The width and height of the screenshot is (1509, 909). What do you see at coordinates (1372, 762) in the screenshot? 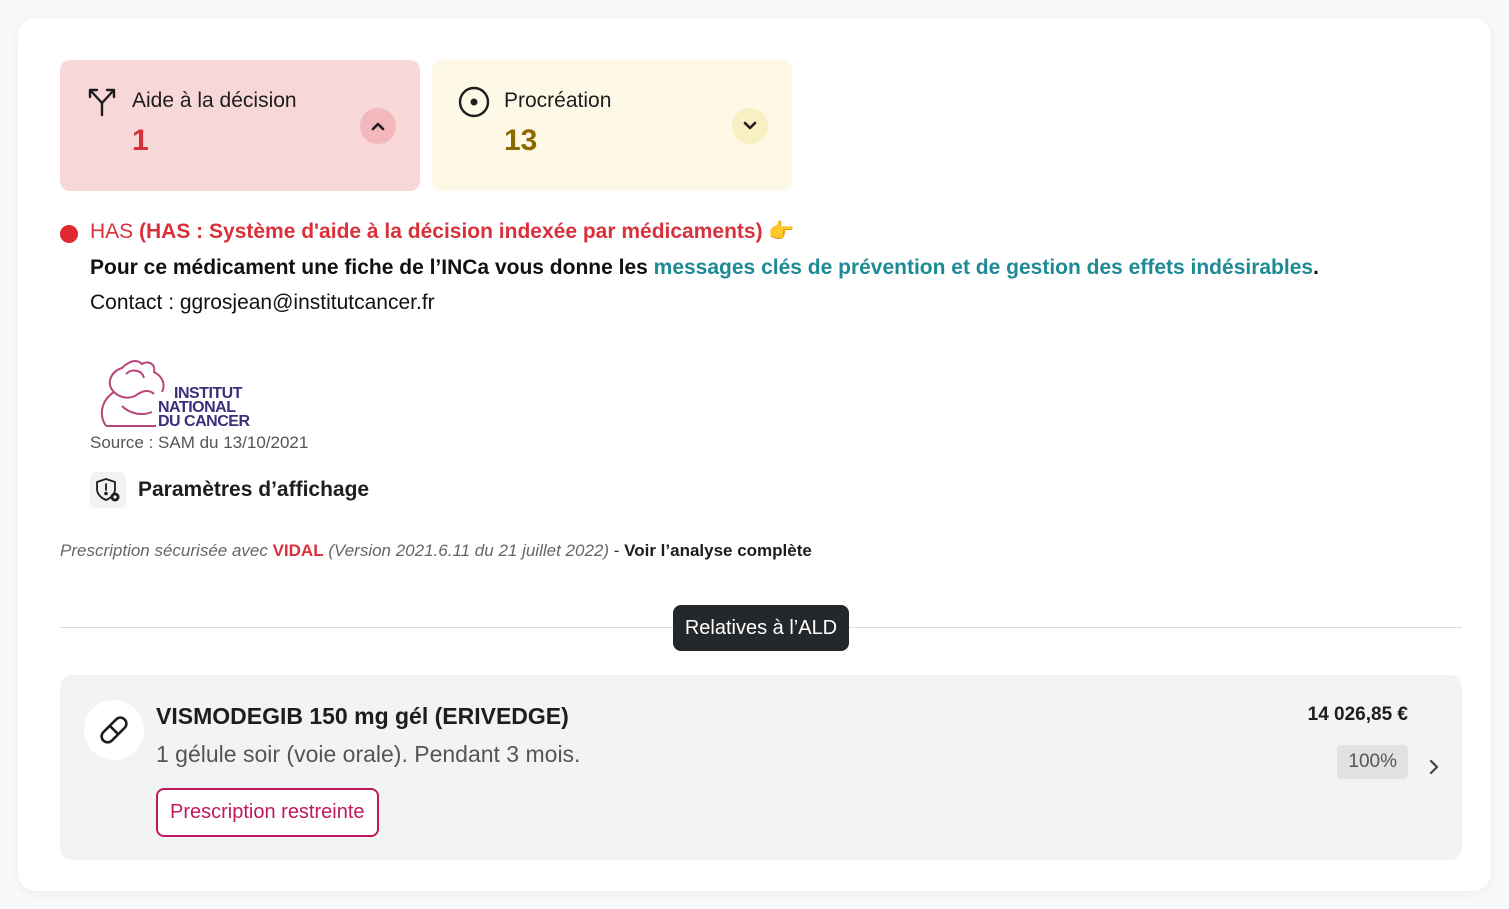
I see `reimbursement-rate: 100%` at bounding box center [1372, 762].